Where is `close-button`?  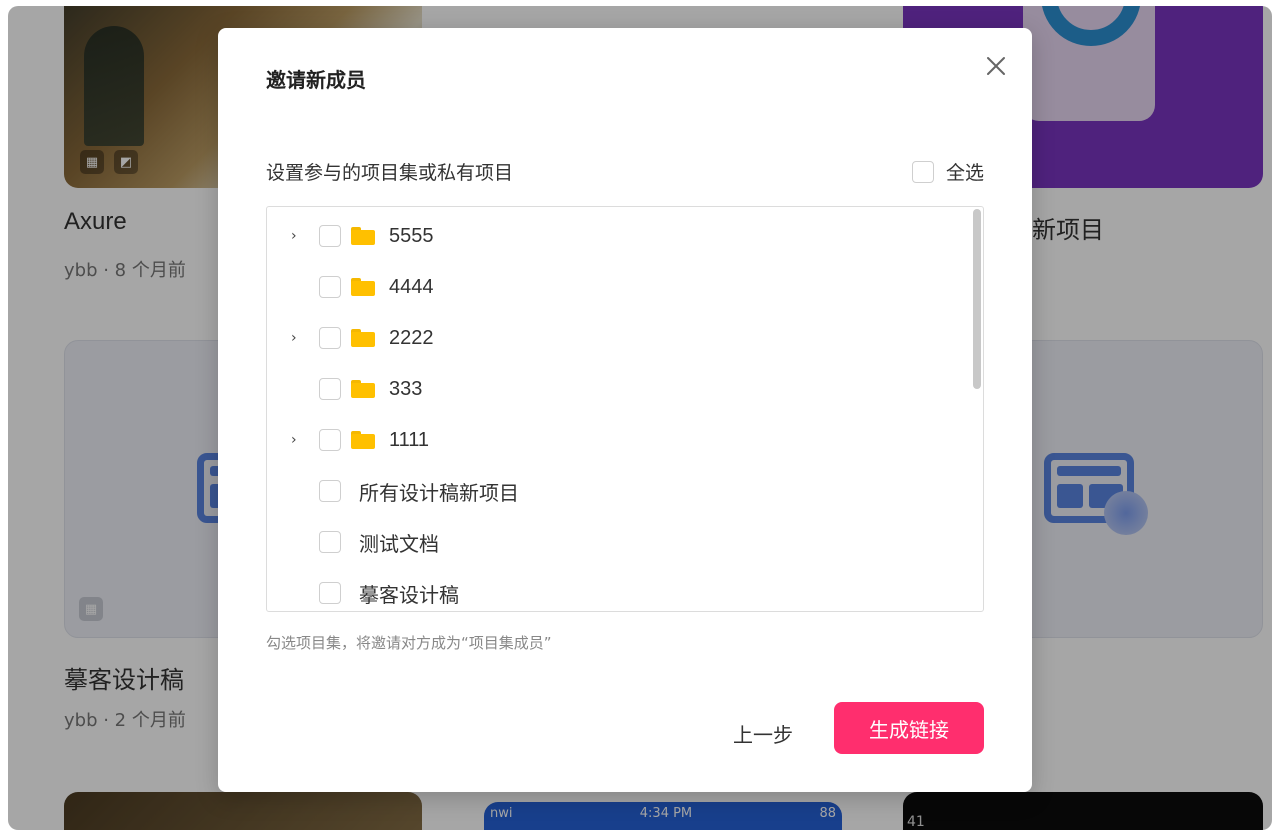
close-button is located at coordinates (996, 66).